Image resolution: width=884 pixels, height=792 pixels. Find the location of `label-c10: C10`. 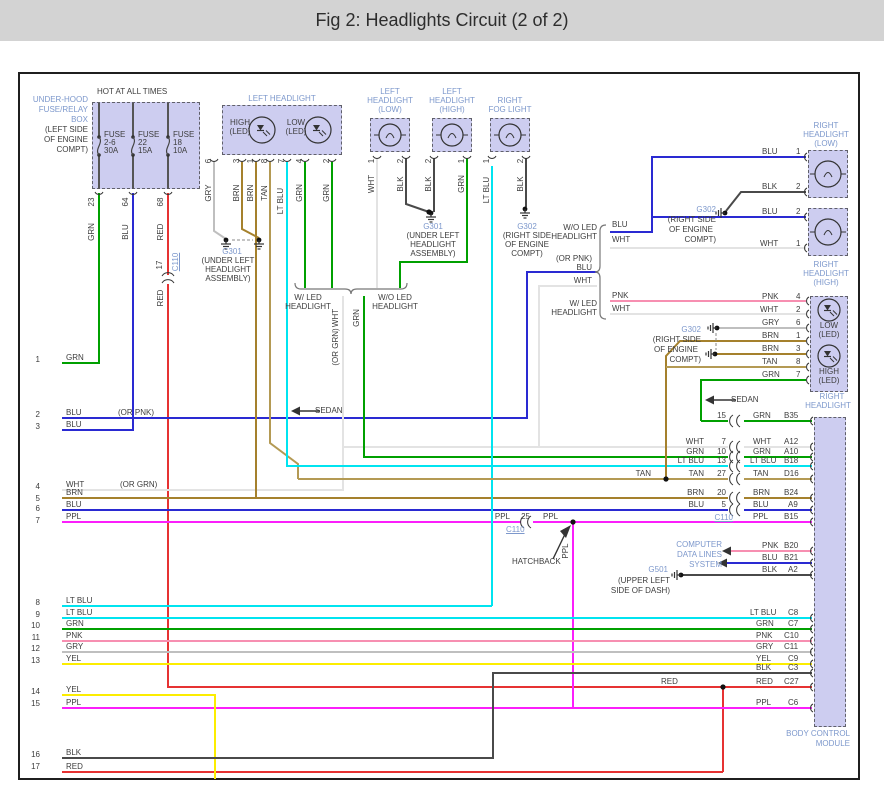

label-c10: C10 is located at coordinates (791, 635).